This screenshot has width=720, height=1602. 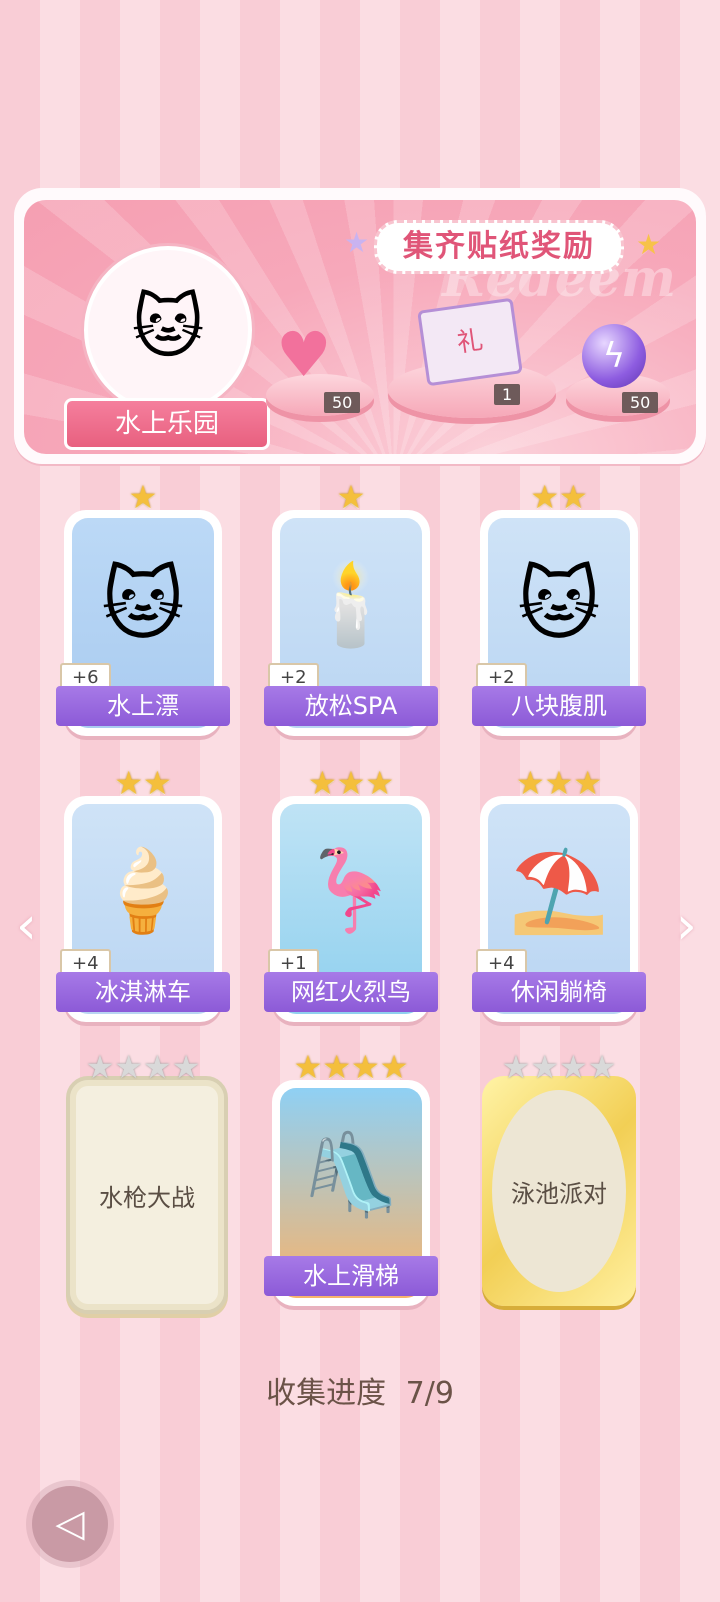 I want to click on sticker-card: ★★★★ 🛝 水上滑梯, so click(x=351, y=1178).